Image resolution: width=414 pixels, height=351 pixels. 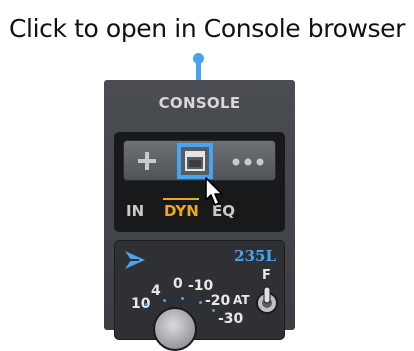 I want to click on ellipsis-icon, so click(x=248, y=162).